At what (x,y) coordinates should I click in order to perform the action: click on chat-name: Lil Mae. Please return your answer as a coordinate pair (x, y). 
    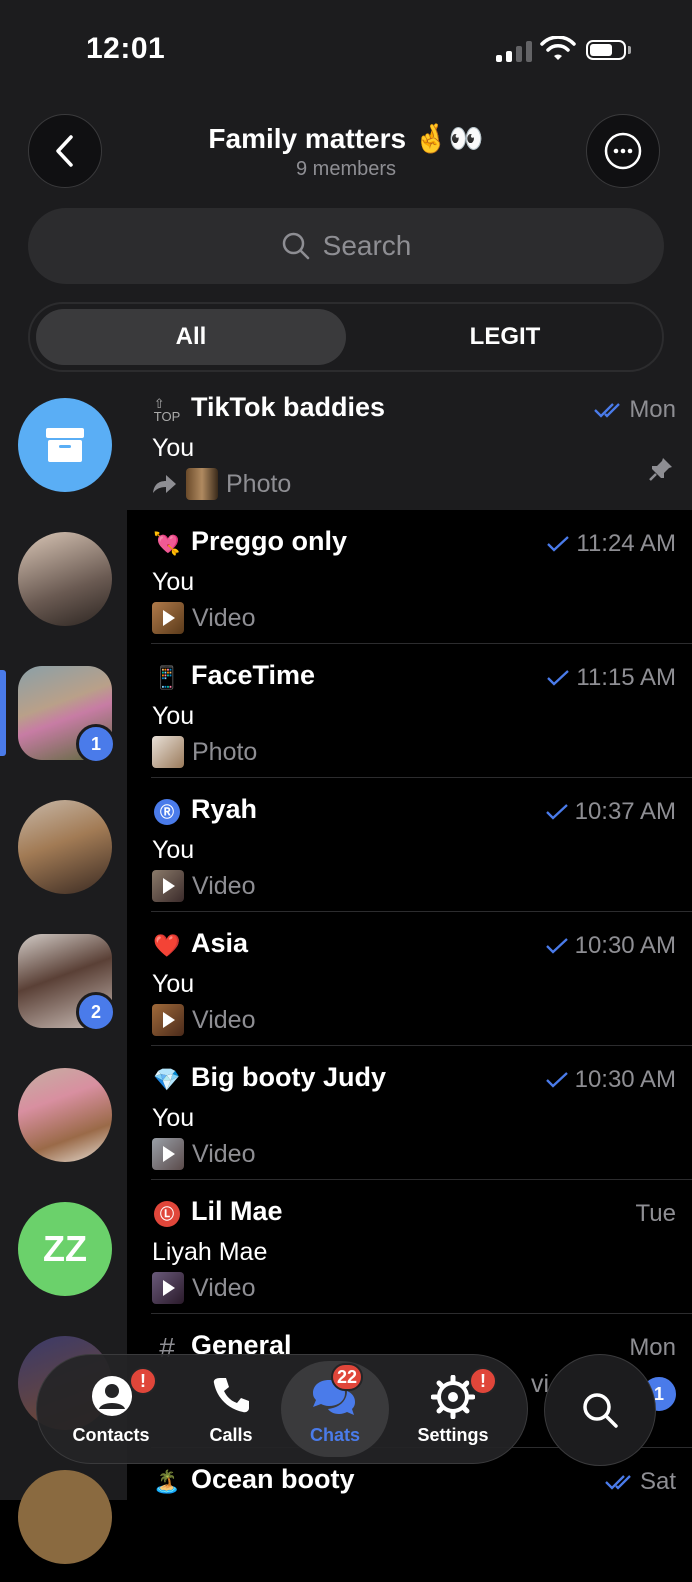
    Looking at the image, I should click on (237, 1211).